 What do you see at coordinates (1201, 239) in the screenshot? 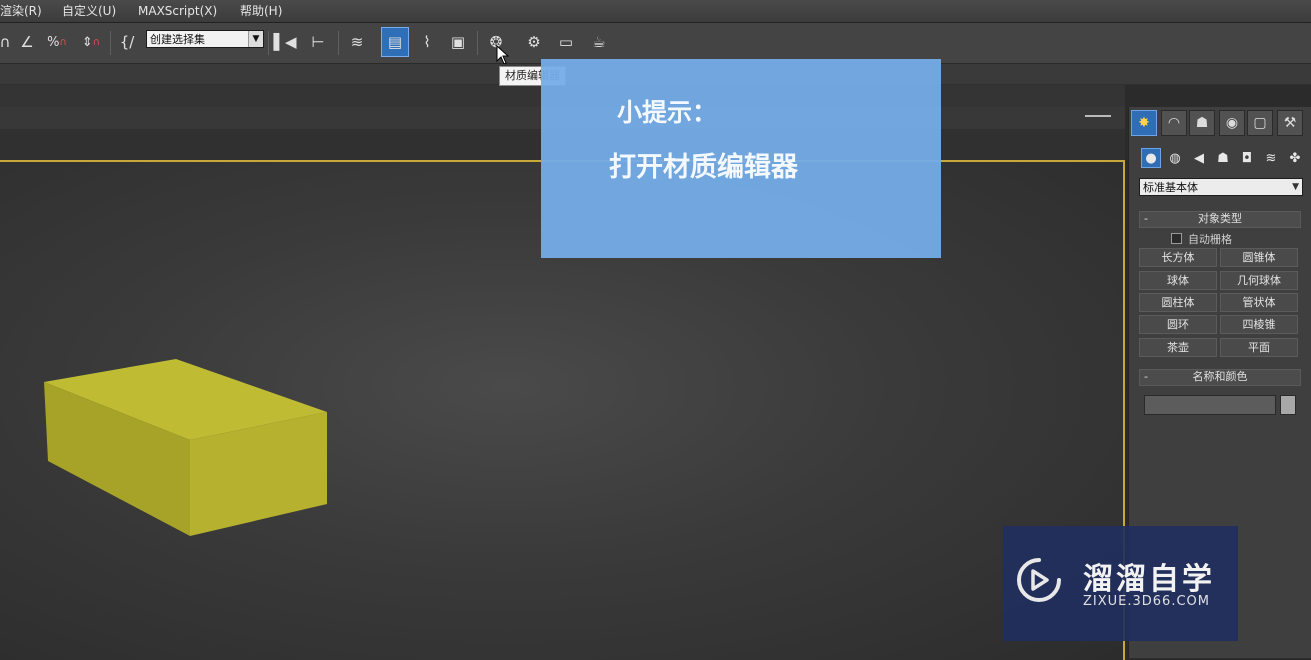
I see `auto-grid-checkbox: 自动栅格` at bounding box center [1201, 239].